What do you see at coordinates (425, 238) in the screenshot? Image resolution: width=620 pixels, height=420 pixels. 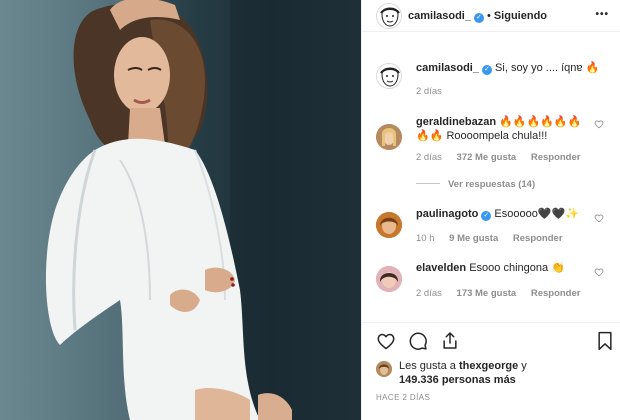 I see `comment-time: 10 h` at bounding box center [425, 238].